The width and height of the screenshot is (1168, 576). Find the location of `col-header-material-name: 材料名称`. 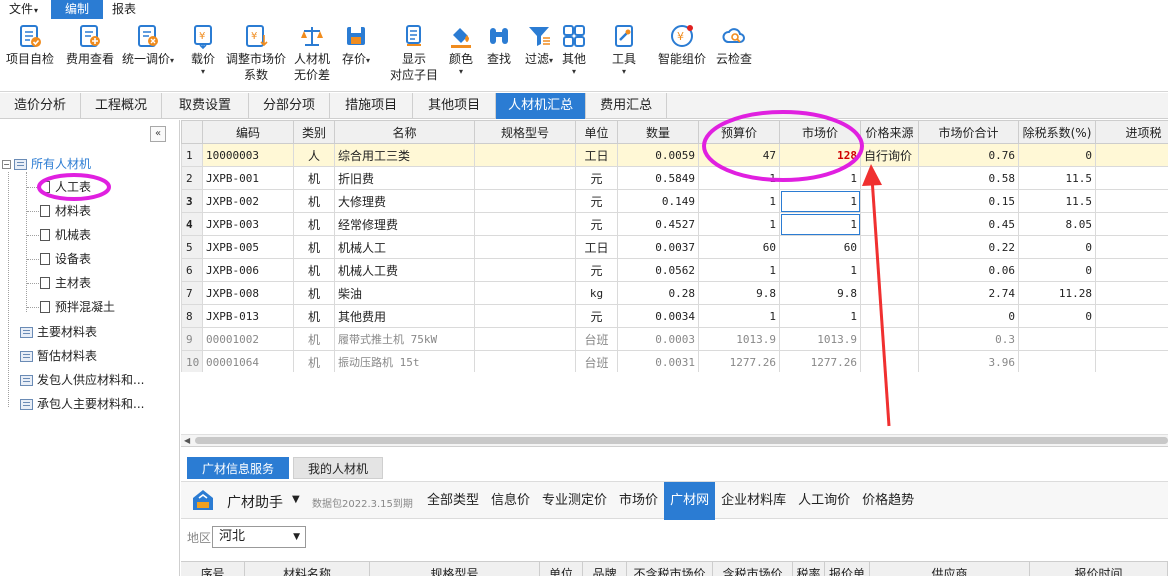

col-header-material-name: 材料名称 is located at coordinates (307, 569).